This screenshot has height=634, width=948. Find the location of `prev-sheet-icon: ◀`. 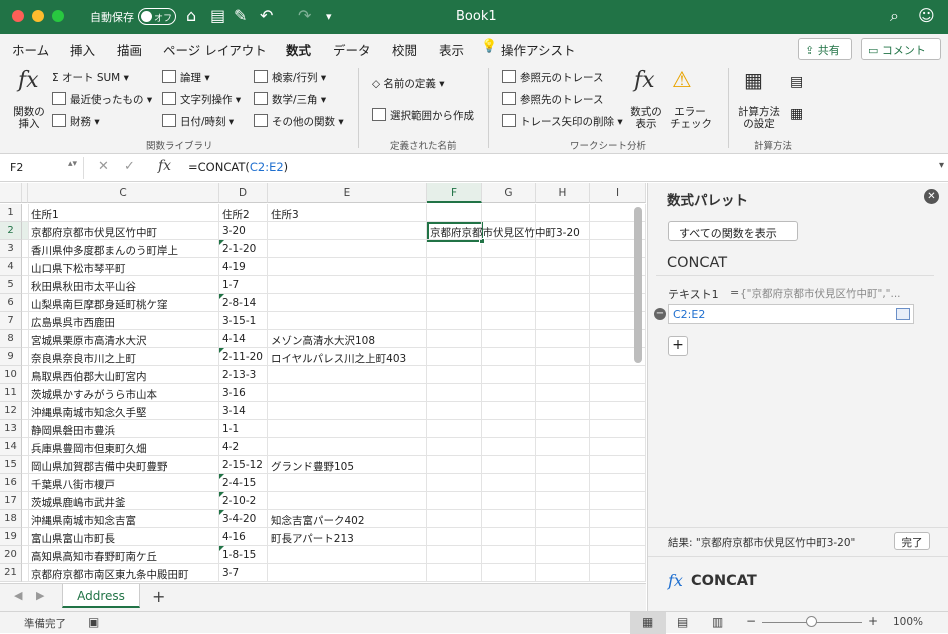

prev-sheet-icon: ◀ is located at coordinates (18, 595).